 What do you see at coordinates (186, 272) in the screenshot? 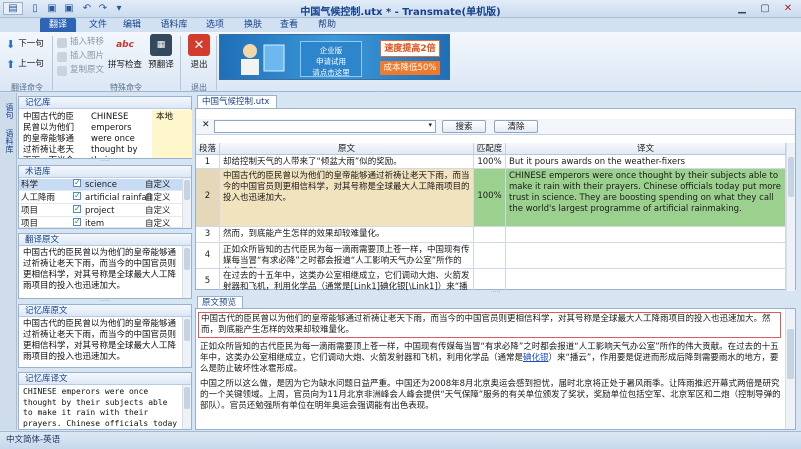
I see `translation-source-scrollbar` at bounding box center [186, 272].